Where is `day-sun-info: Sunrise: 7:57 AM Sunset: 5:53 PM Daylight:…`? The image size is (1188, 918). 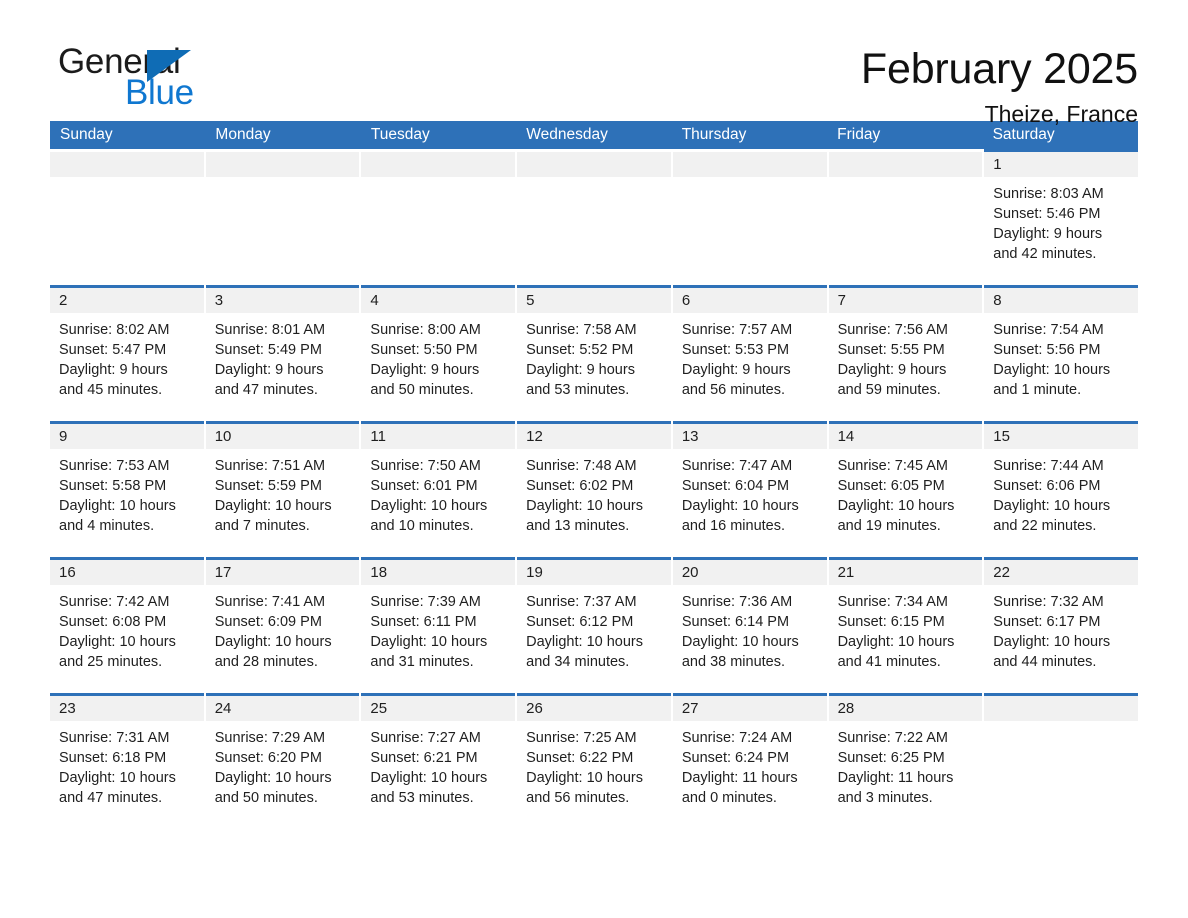 day-sun-info: Sunrise: 7:57 AM Sunset: 5:53 PM Daylight:… is located at coordinates (750, 356).